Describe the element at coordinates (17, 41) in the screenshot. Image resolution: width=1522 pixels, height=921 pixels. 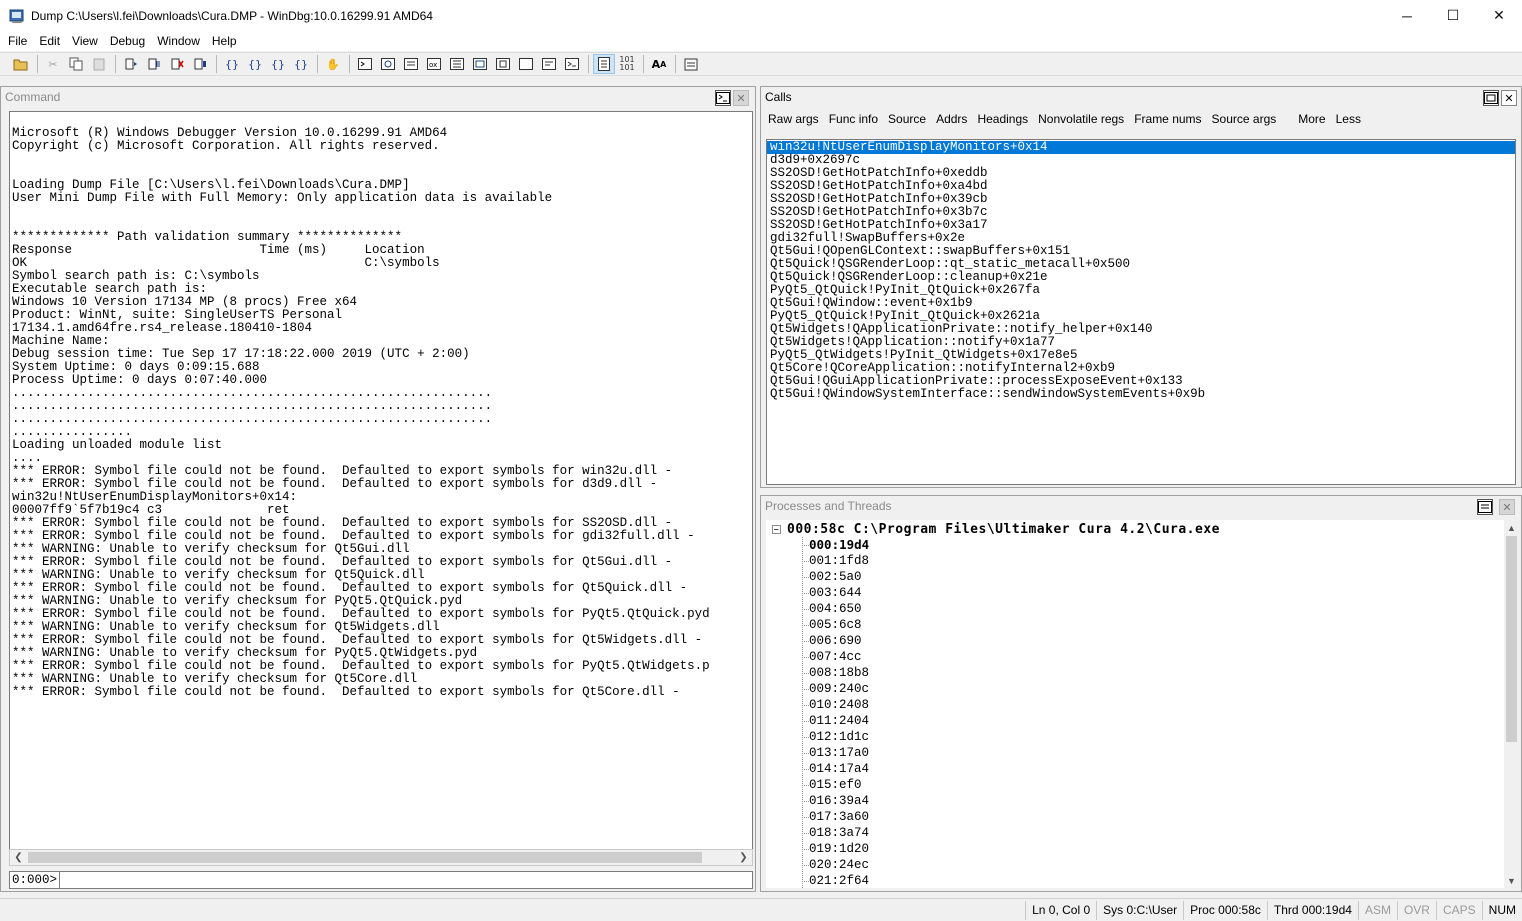
I see `menu-file: File` at that location.